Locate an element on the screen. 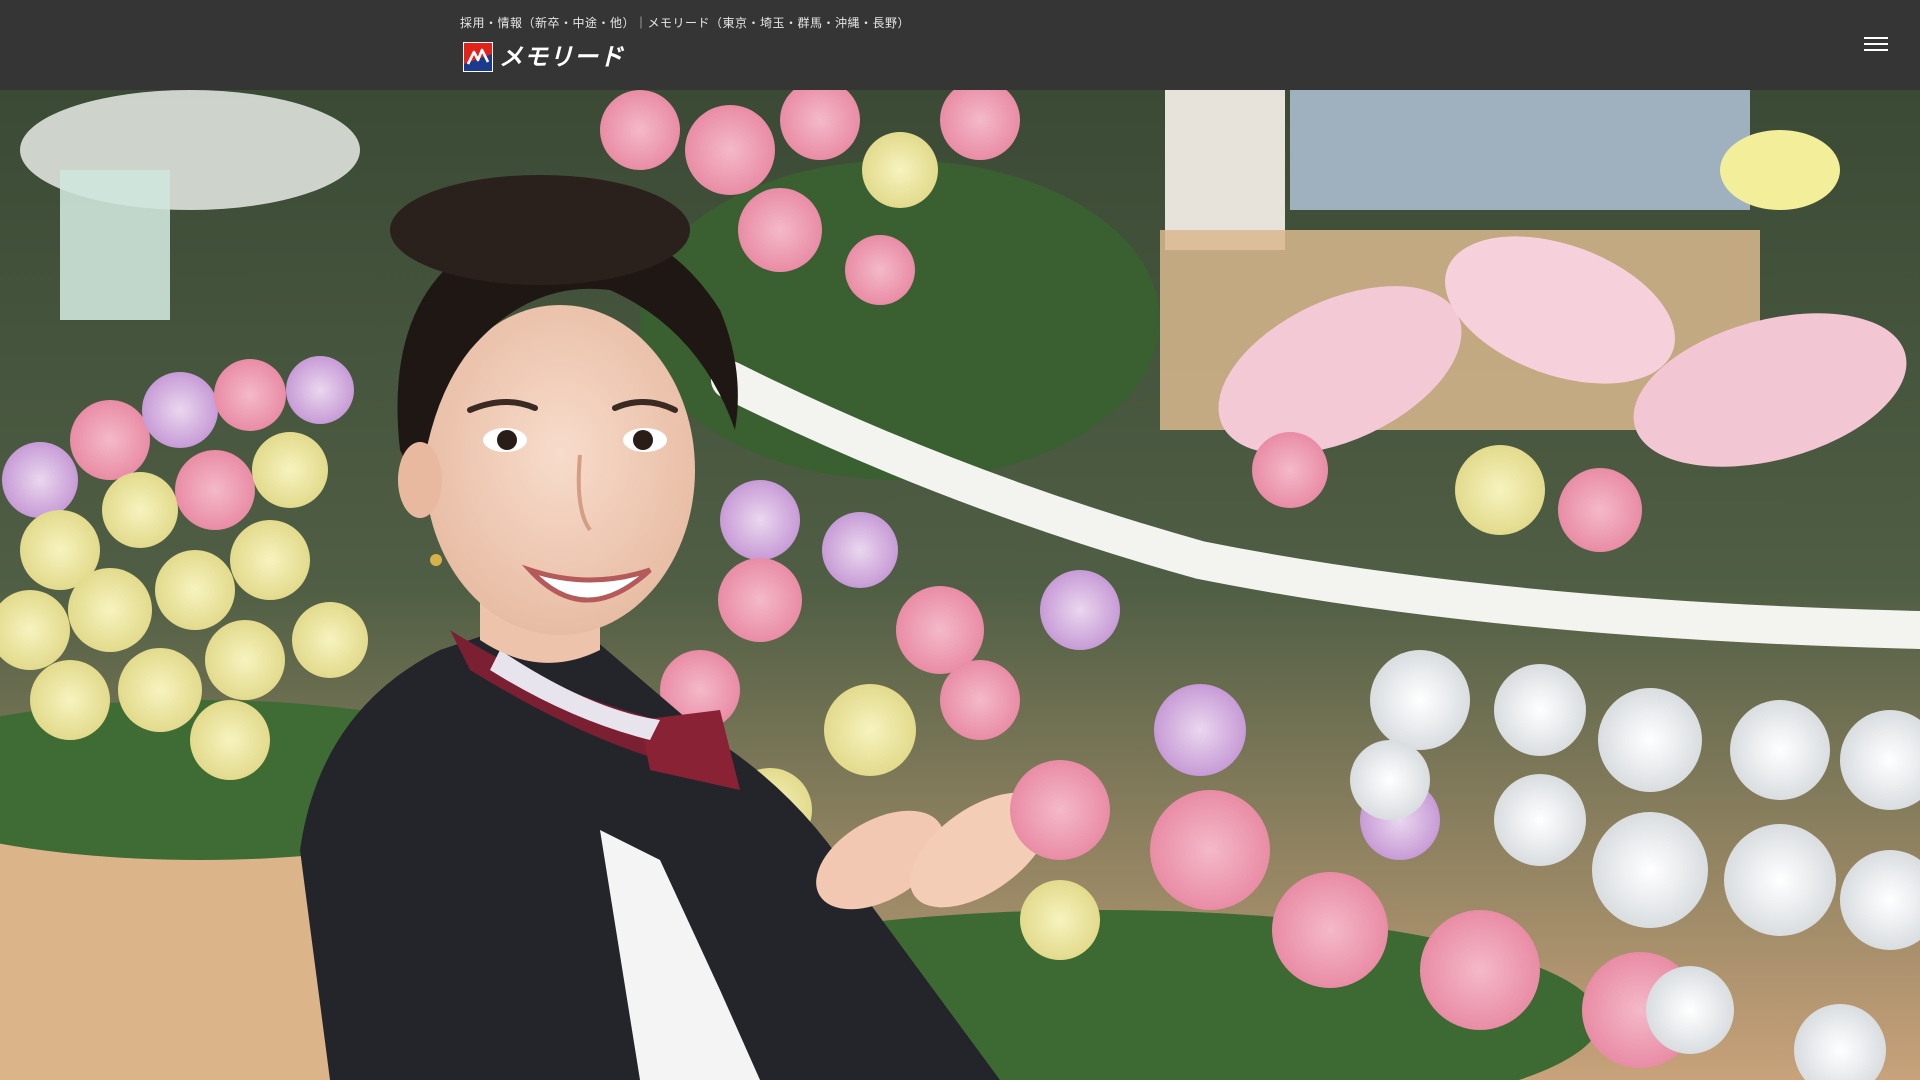 The width and height of the screenshot is (1920, 1080). site-tagline: 採用・情報（新卒・中途・他）｜メモリード（東京・埼玉・群馬・沖縄・長野） is located at coordinates (685, 23).